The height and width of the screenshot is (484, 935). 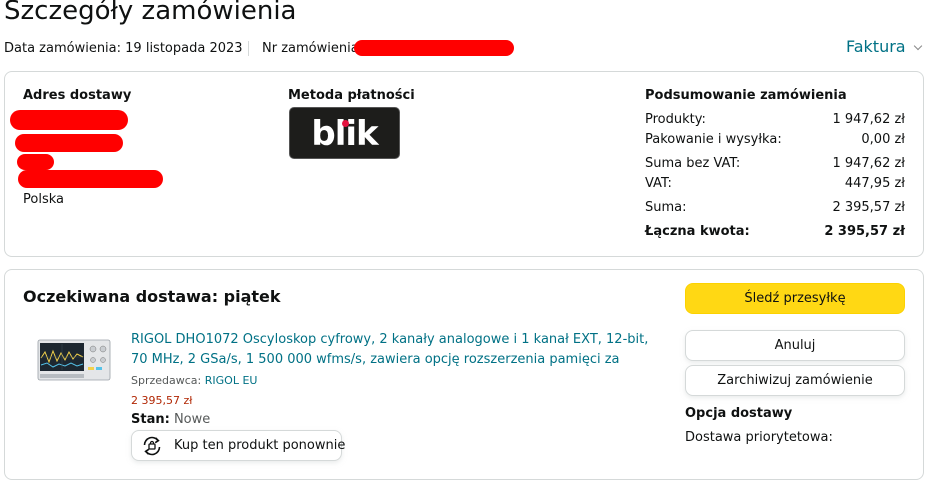 What do you see at coordinates (345, 123) in the screenshot?
I see `blik-logo-dot` at bounding box center [345, 123].